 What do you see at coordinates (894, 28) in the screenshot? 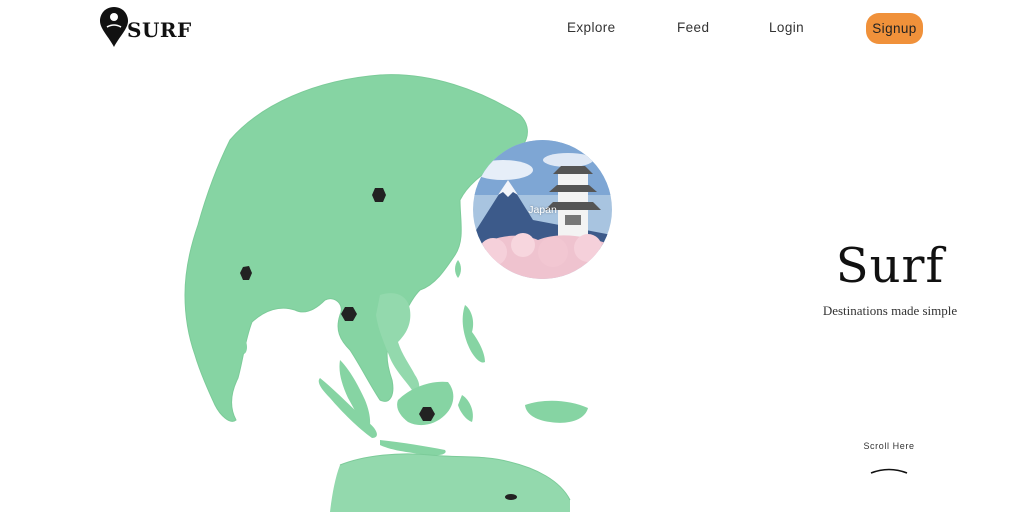
I see `signup-button: Signup` at bounding box center [894, 28].